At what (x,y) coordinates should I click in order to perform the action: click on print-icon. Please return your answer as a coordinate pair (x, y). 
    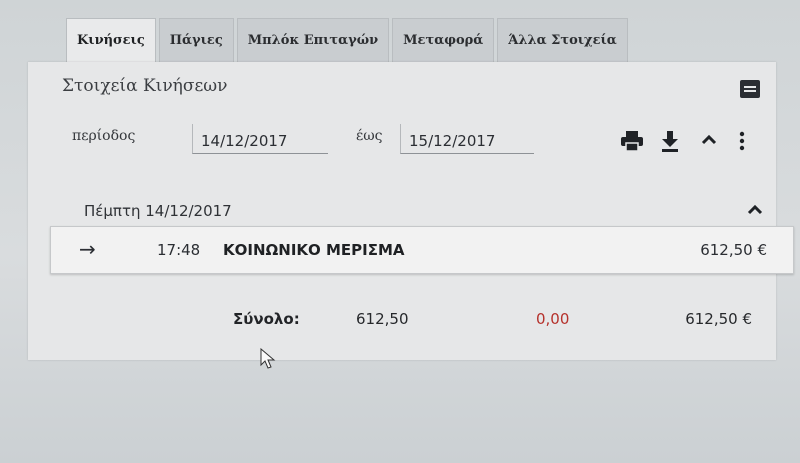
    Looking at the image, I should click on (631, 141).